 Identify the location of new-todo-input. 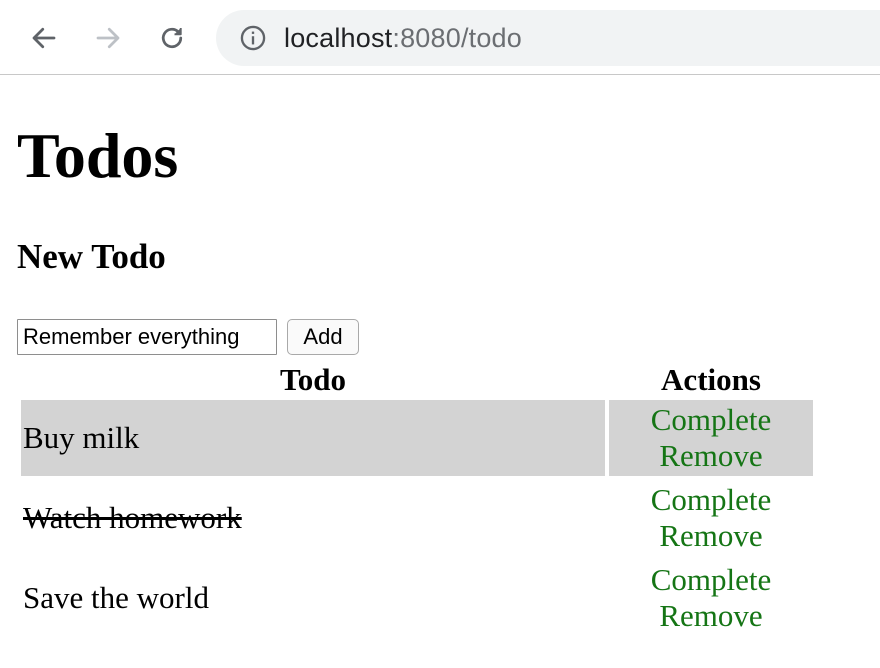
(147, 337).